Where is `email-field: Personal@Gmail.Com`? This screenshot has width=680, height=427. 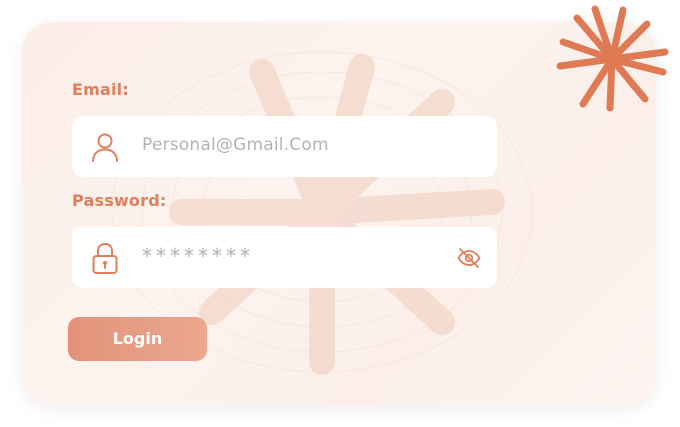 email-field: Personal@Gmail.Com is located at coordinates (284, 146).